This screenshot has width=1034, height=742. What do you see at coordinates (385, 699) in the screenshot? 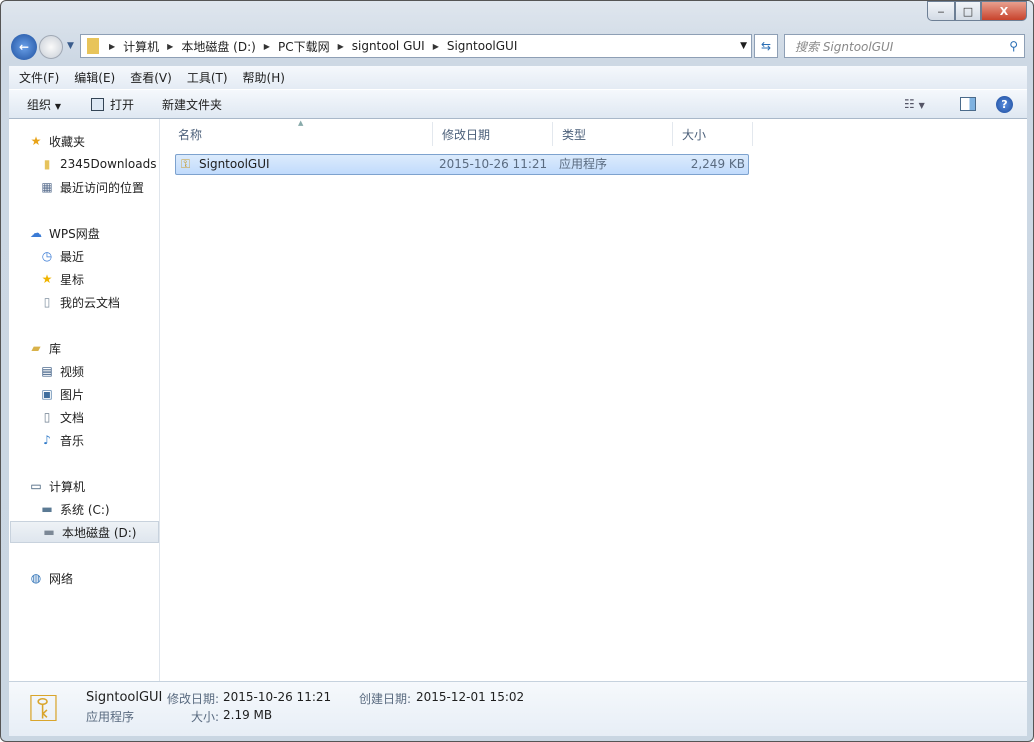
I see `details-created-label: 创建日期:` at bounding box center [385, 699].